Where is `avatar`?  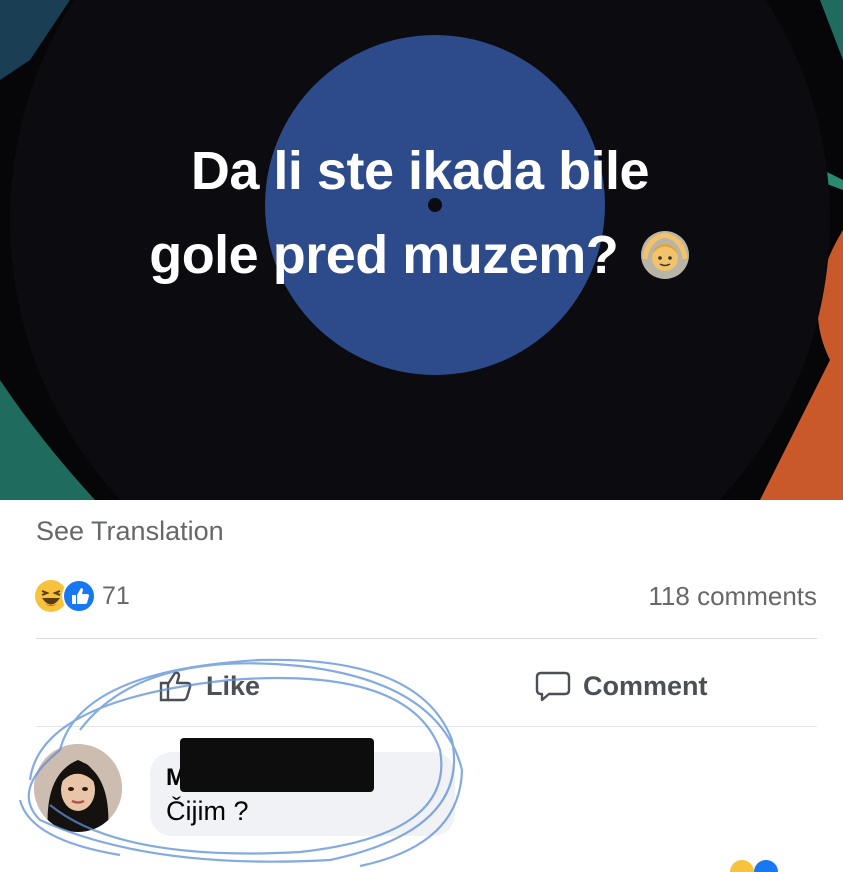
avatar is located at coordinates (78, 788).